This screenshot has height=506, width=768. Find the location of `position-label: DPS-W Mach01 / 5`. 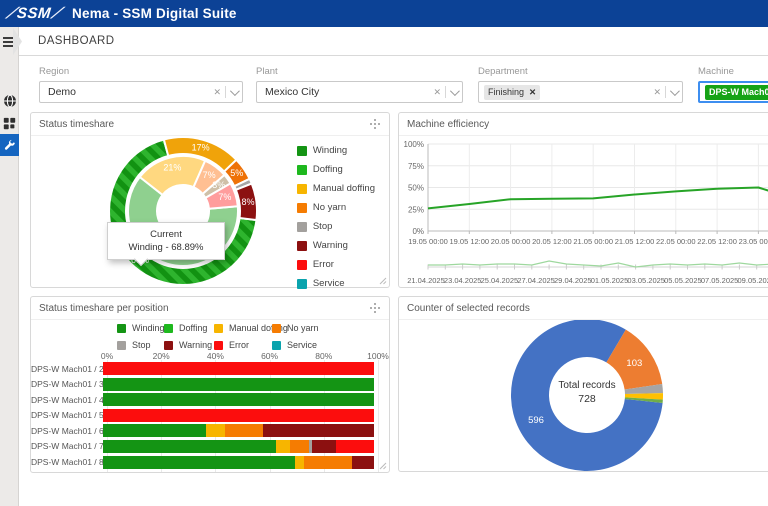

position-label: DPS-W Mach01 / 5 is located at coordinates (67, 415).